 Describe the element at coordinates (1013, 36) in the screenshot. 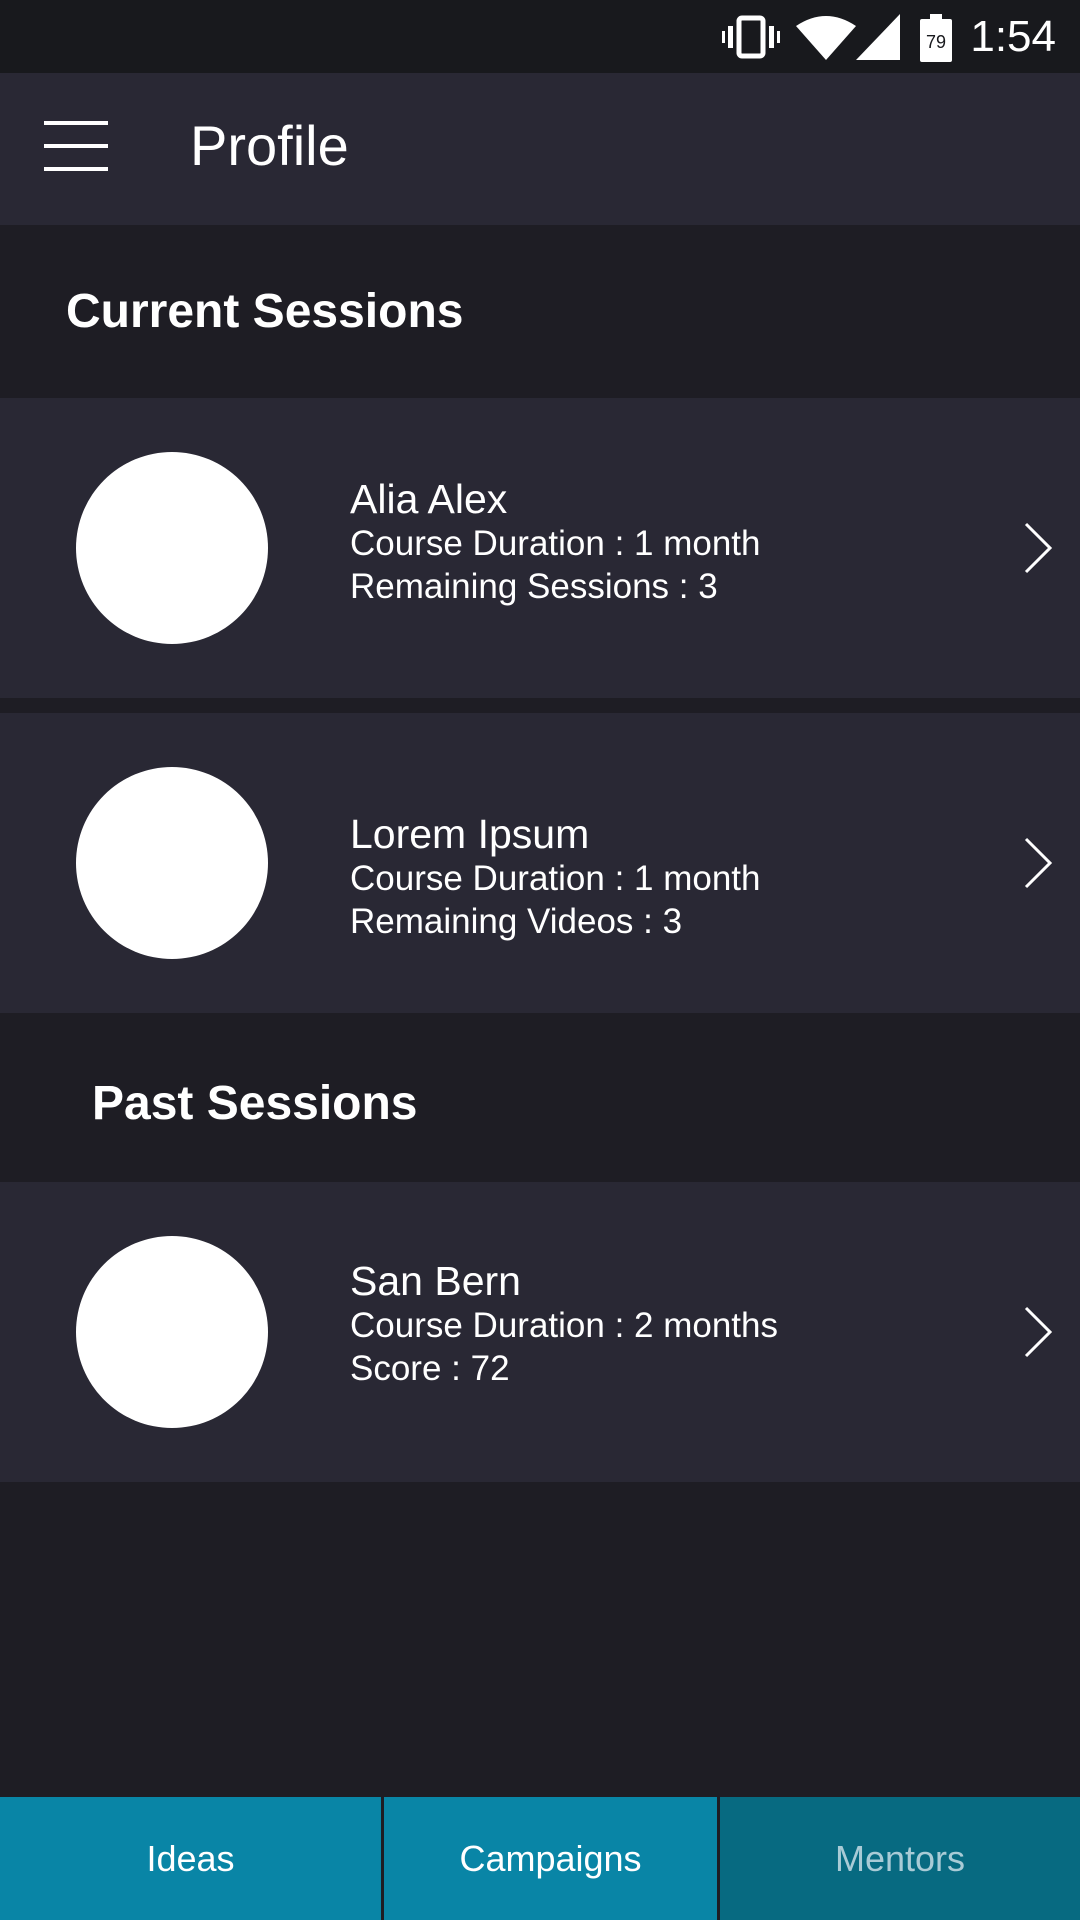

I see `status-time: 1:54` at that location.